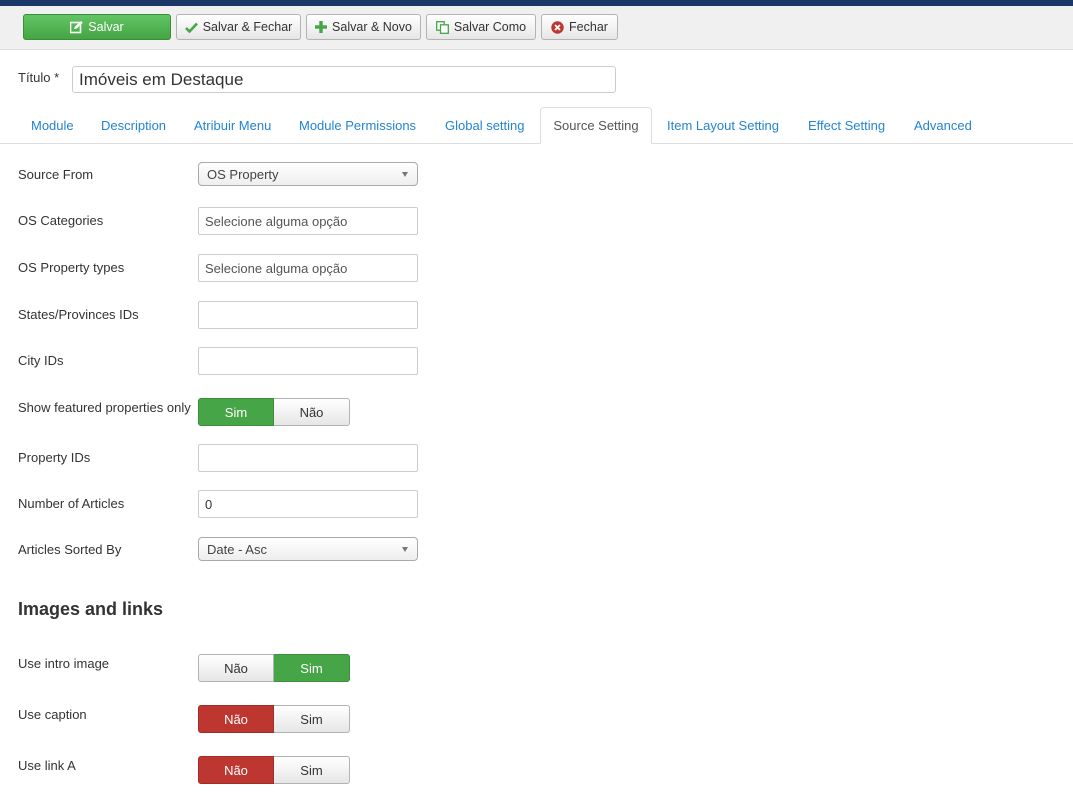 Image resolution: width=1073 pixels, height=796 pixels. Describe the element at coordinates (133, 125) in the screenshot. I see `tab-description: Description` at that location.